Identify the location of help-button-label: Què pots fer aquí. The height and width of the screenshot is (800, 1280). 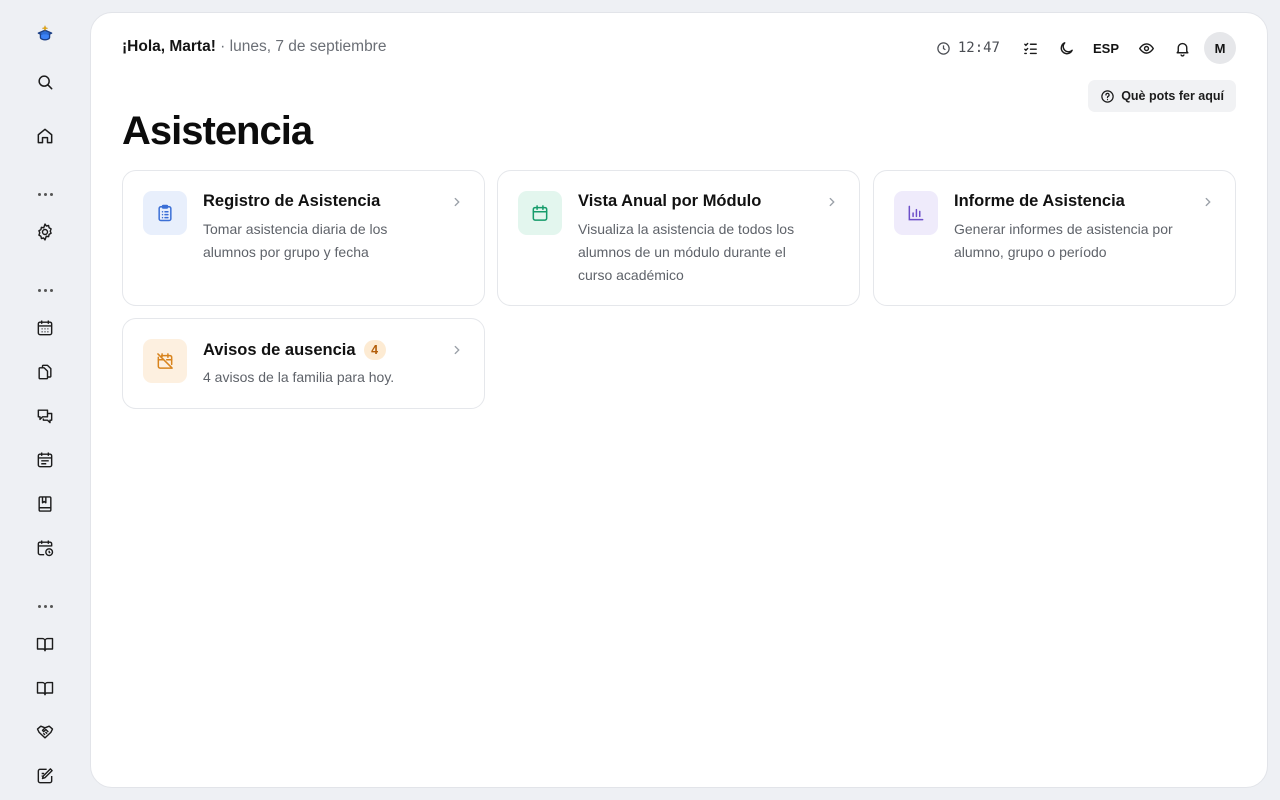
(1172, 96).